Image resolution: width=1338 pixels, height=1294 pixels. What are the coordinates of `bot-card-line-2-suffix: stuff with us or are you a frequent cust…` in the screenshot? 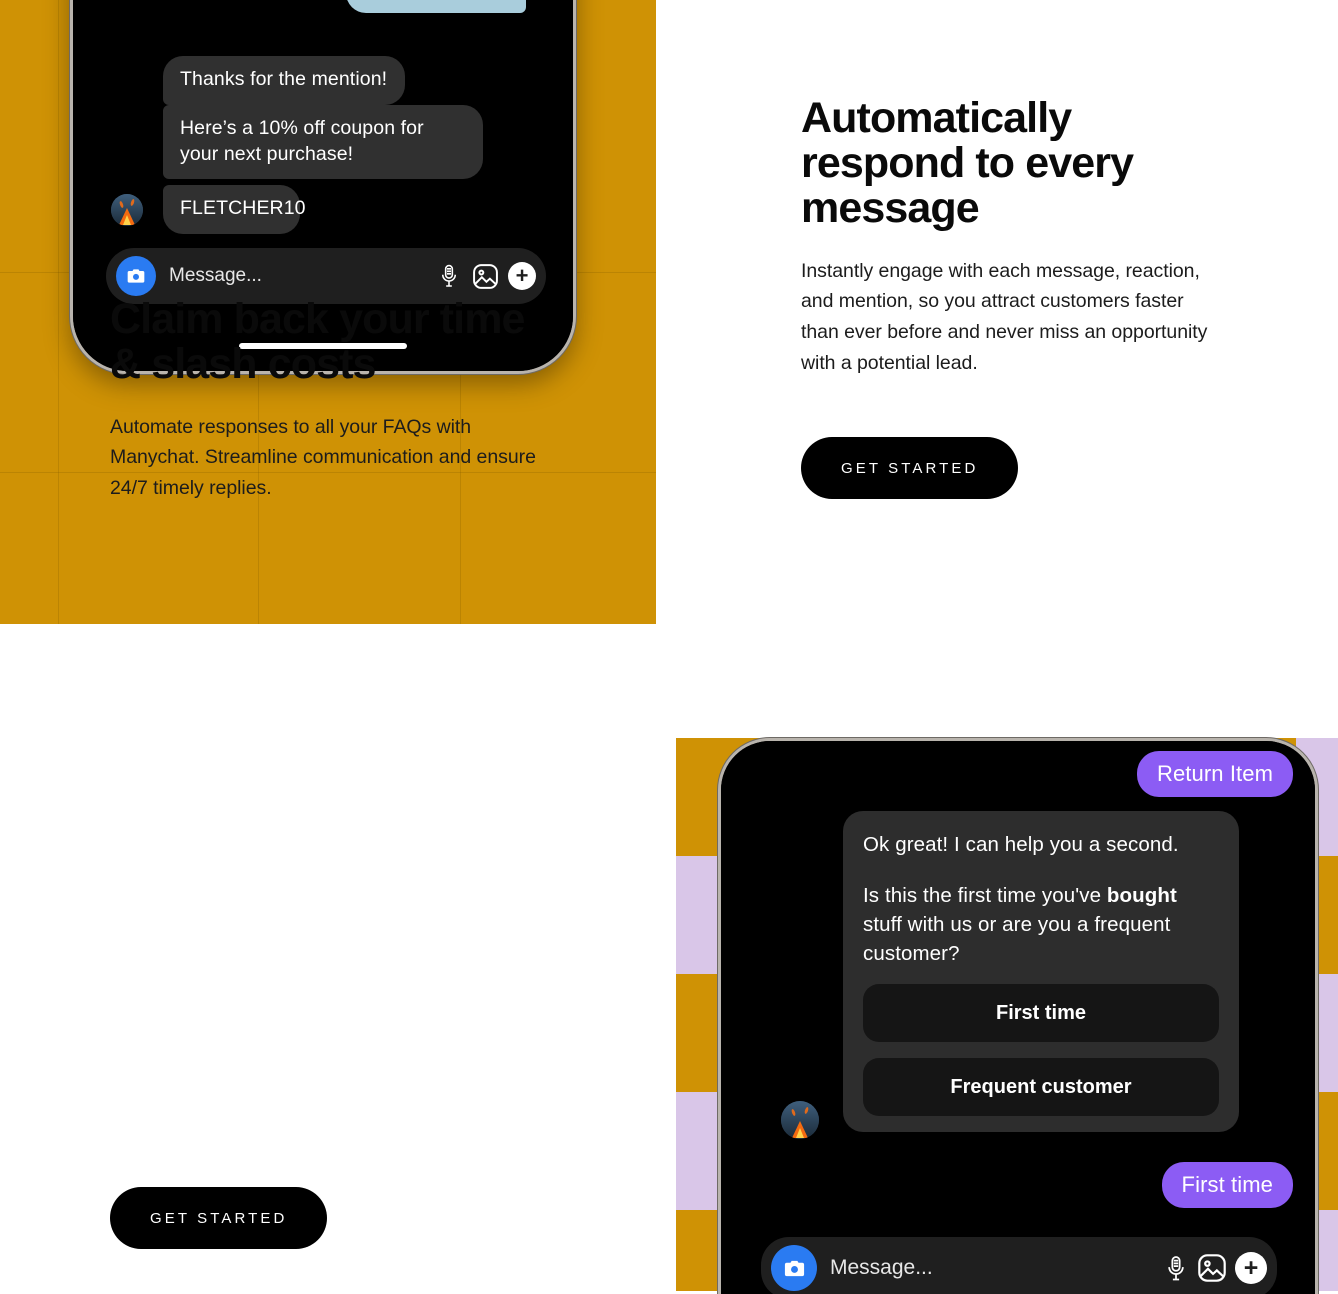 It's located at (1017, 939).